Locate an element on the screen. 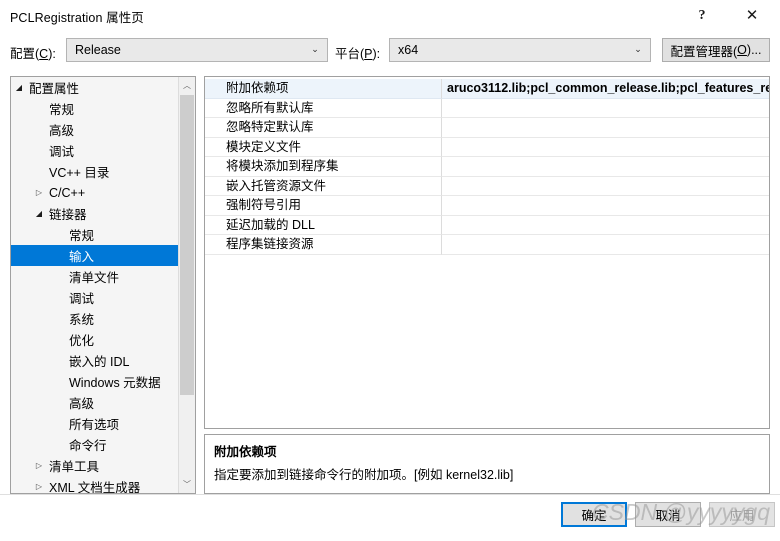 The height and width of the screenshot is (541, 780). property-name: 将模块添加到程序集 is located at coordinates (323, 167).